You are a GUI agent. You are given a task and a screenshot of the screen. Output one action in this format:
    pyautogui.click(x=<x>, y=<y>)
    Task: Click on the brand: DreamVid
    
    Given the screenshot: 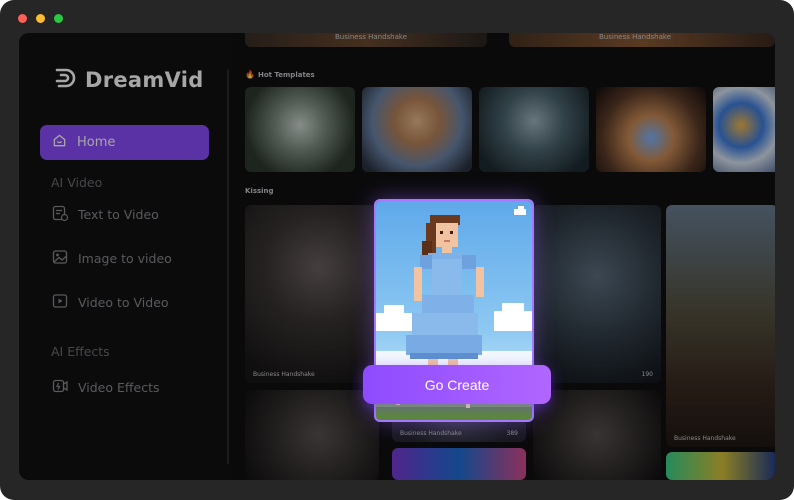 What is the action you would take?
    pyautogui.click(x=128, y=80)
    